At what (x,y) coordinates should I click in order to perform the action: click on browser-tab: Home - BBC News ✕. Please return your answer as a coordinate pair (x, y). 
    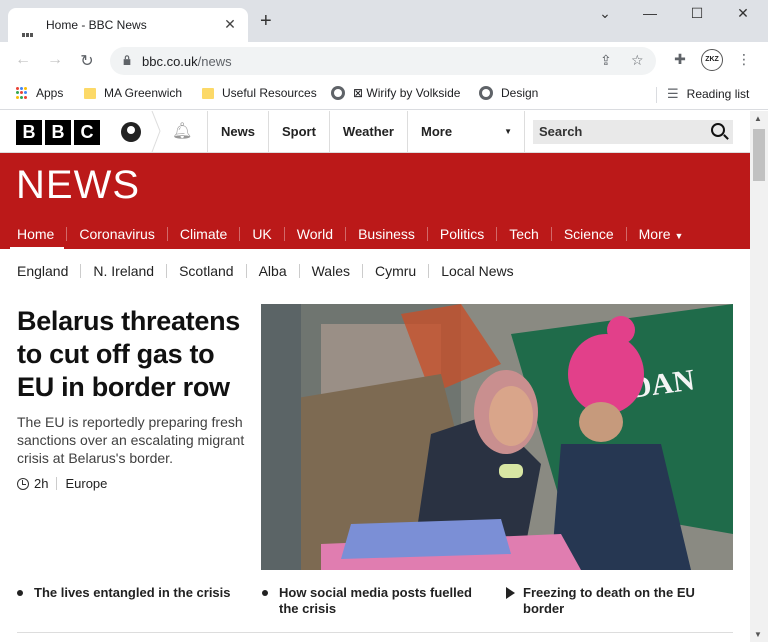
    Looking at the image, I should click on (128, 25).